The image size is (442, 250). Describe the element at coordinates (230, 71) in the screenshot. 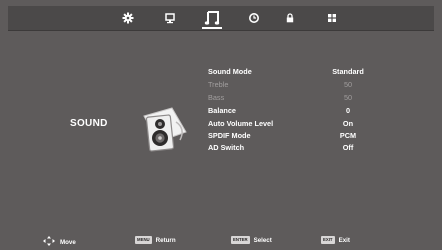

I see `setting-label: Sound Mode` at that location.